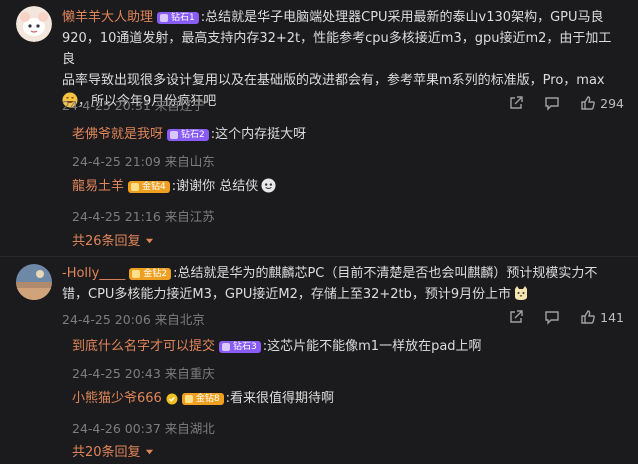 The width and height of the screenshot is (638, 464). I want to click on comment-text: :总结就是华为的麒麟芯PC（目前不清楚是否也会叫麒麟）预计规模实力不, so click(385, 273).